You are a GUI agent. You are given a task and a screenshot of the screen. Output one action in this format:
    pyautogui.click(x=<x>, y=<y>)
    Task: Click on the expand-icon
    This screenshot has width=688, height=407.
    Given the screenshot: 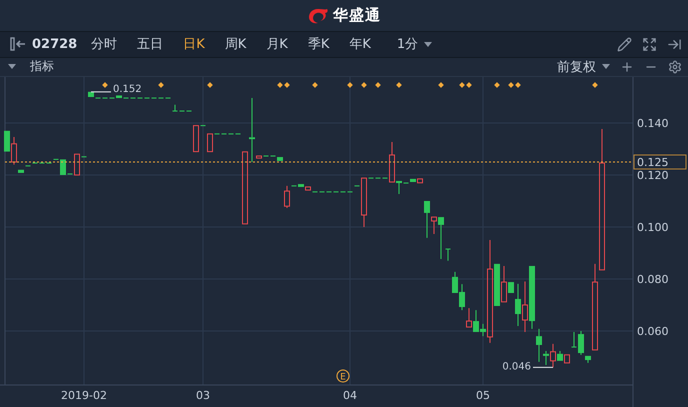 What is the action you would take?
    pyautogui.click(x=649, y=44)
    